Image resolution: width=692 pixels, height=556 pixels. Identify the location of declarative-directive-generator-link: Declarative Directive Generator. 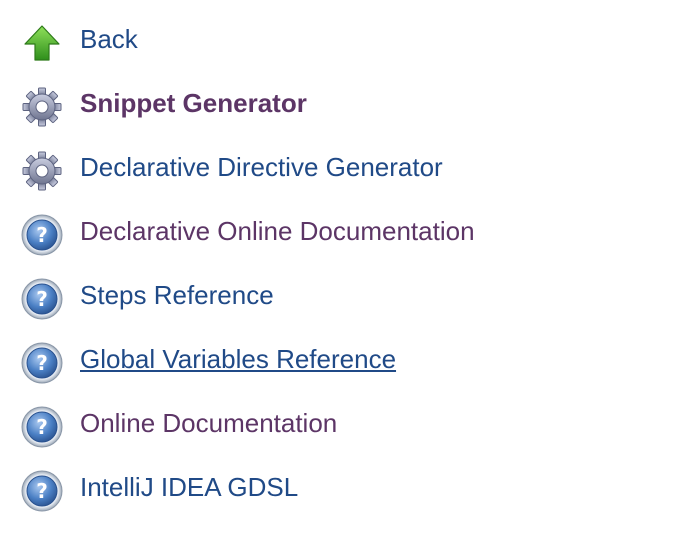
(261, 167).